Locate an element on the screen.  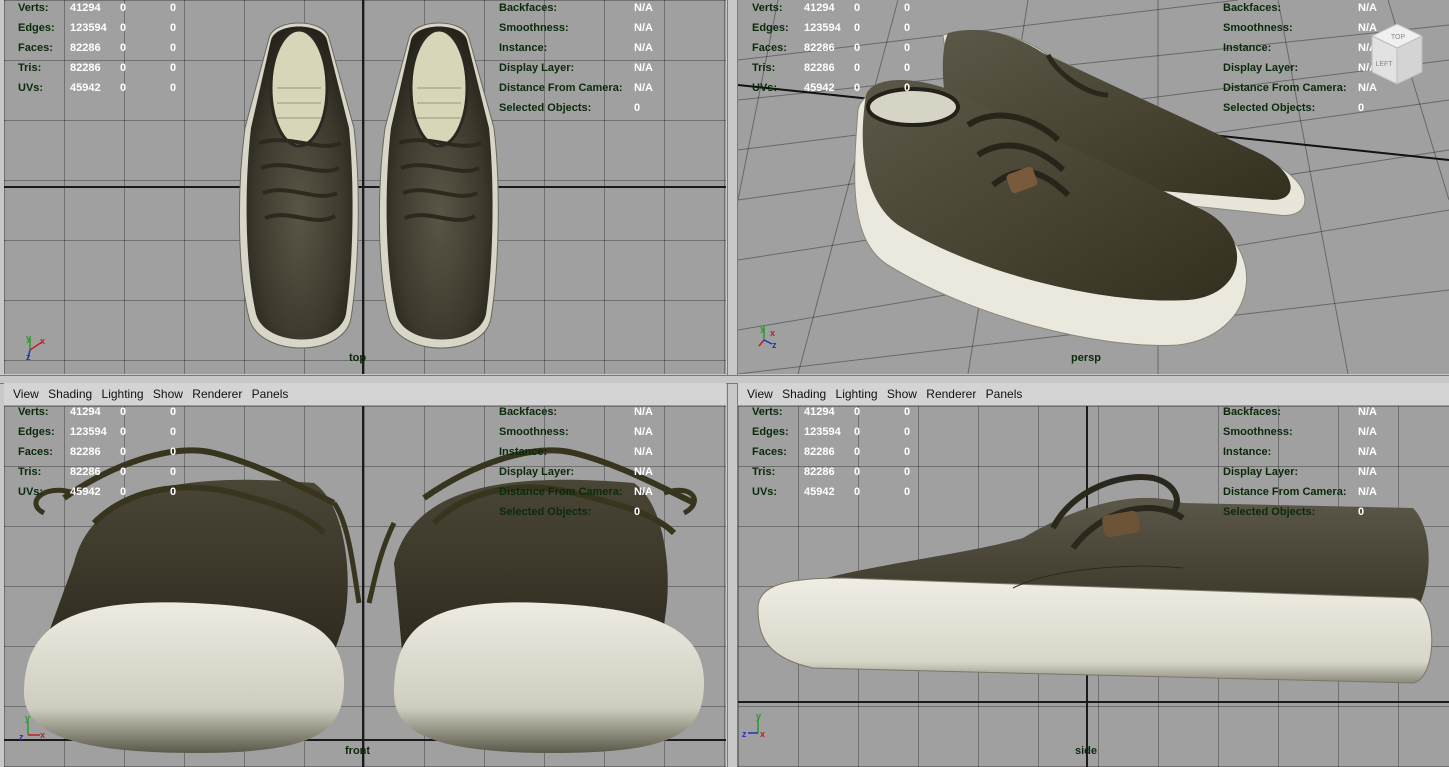
axis-label-x: x is located at coordinates (42, 341).